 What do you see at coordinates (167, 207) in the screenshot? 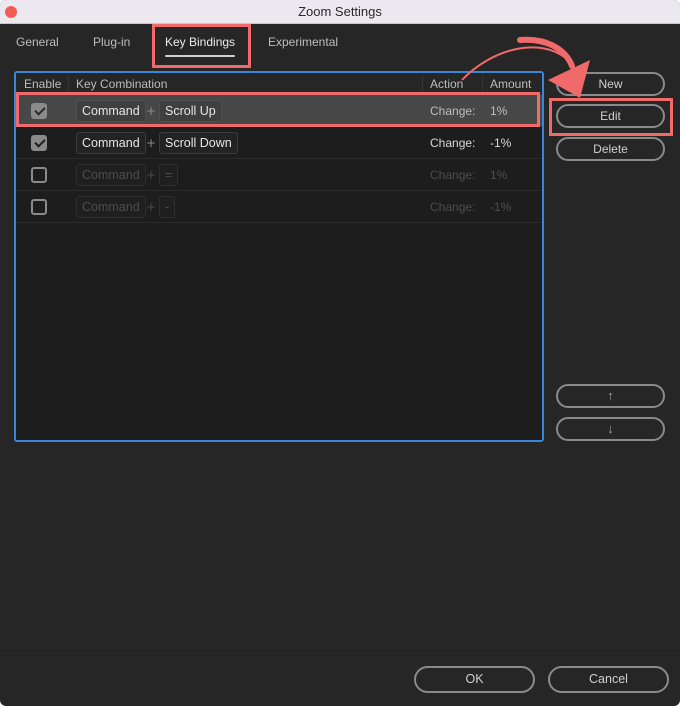
I see `trigger-key: -` at bounding box center [167, 207].